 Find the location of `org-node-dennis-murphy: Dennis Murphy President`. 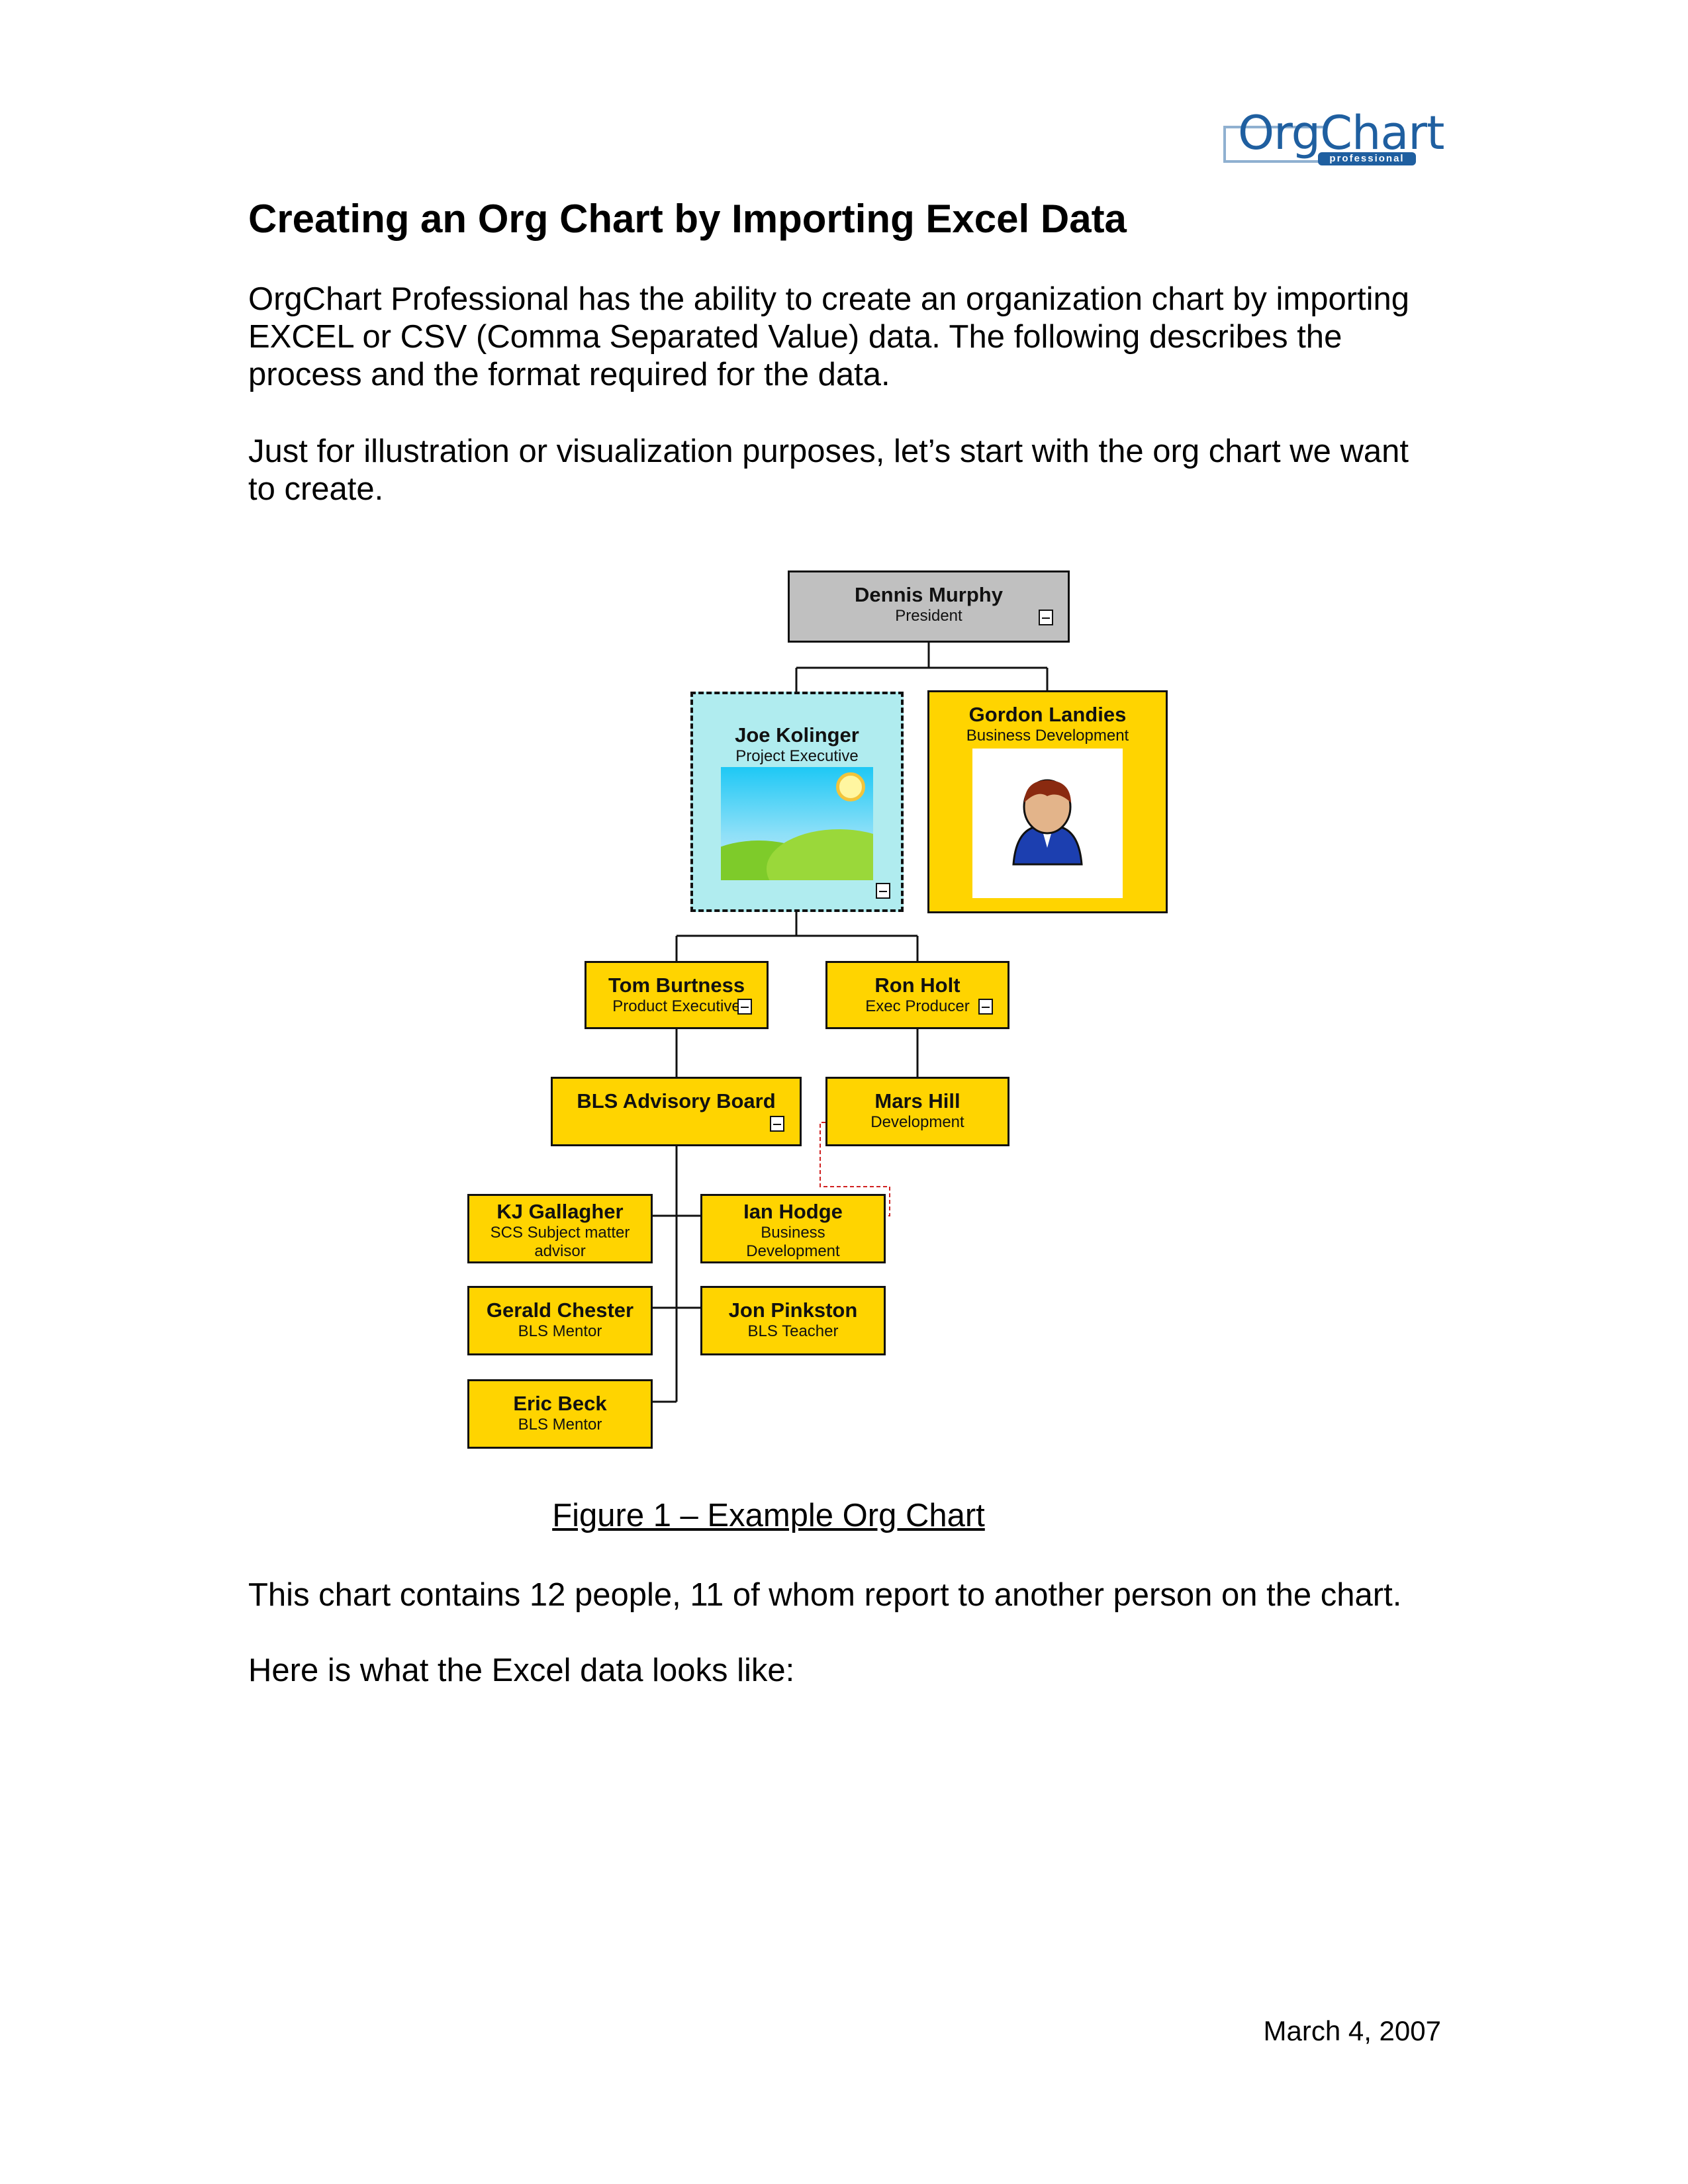

org-node-dennis-murphy: Dennis Murphy President is located at coordinates (929, 606).